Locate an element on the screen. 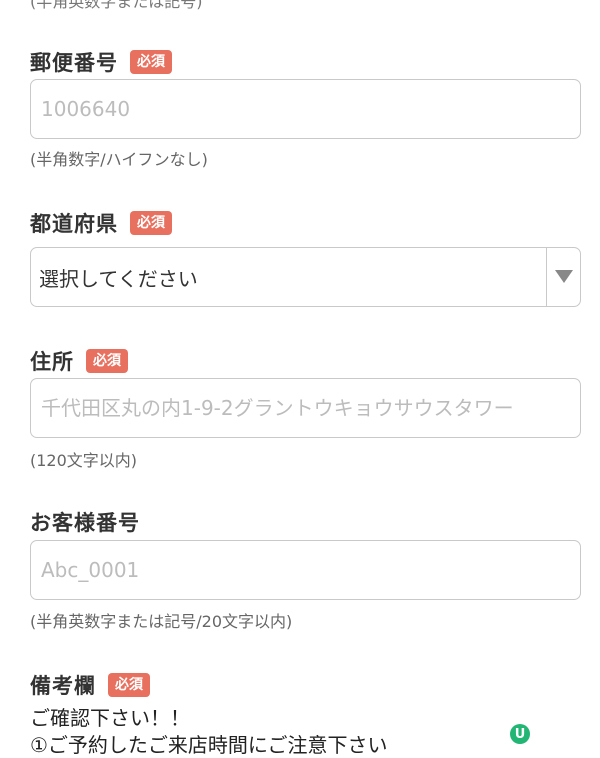 The height and width of the screenshot is (758, 600). postal-label: 郵便番号 is located at coordinates (74, 63).